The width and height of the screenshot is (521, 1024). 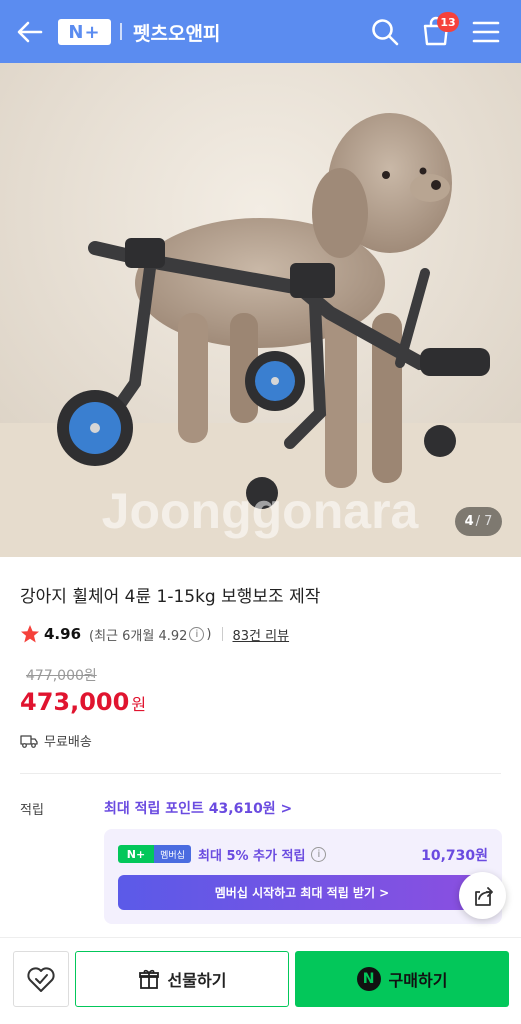 I want to click on share-icon, so click(x=483, y=896).